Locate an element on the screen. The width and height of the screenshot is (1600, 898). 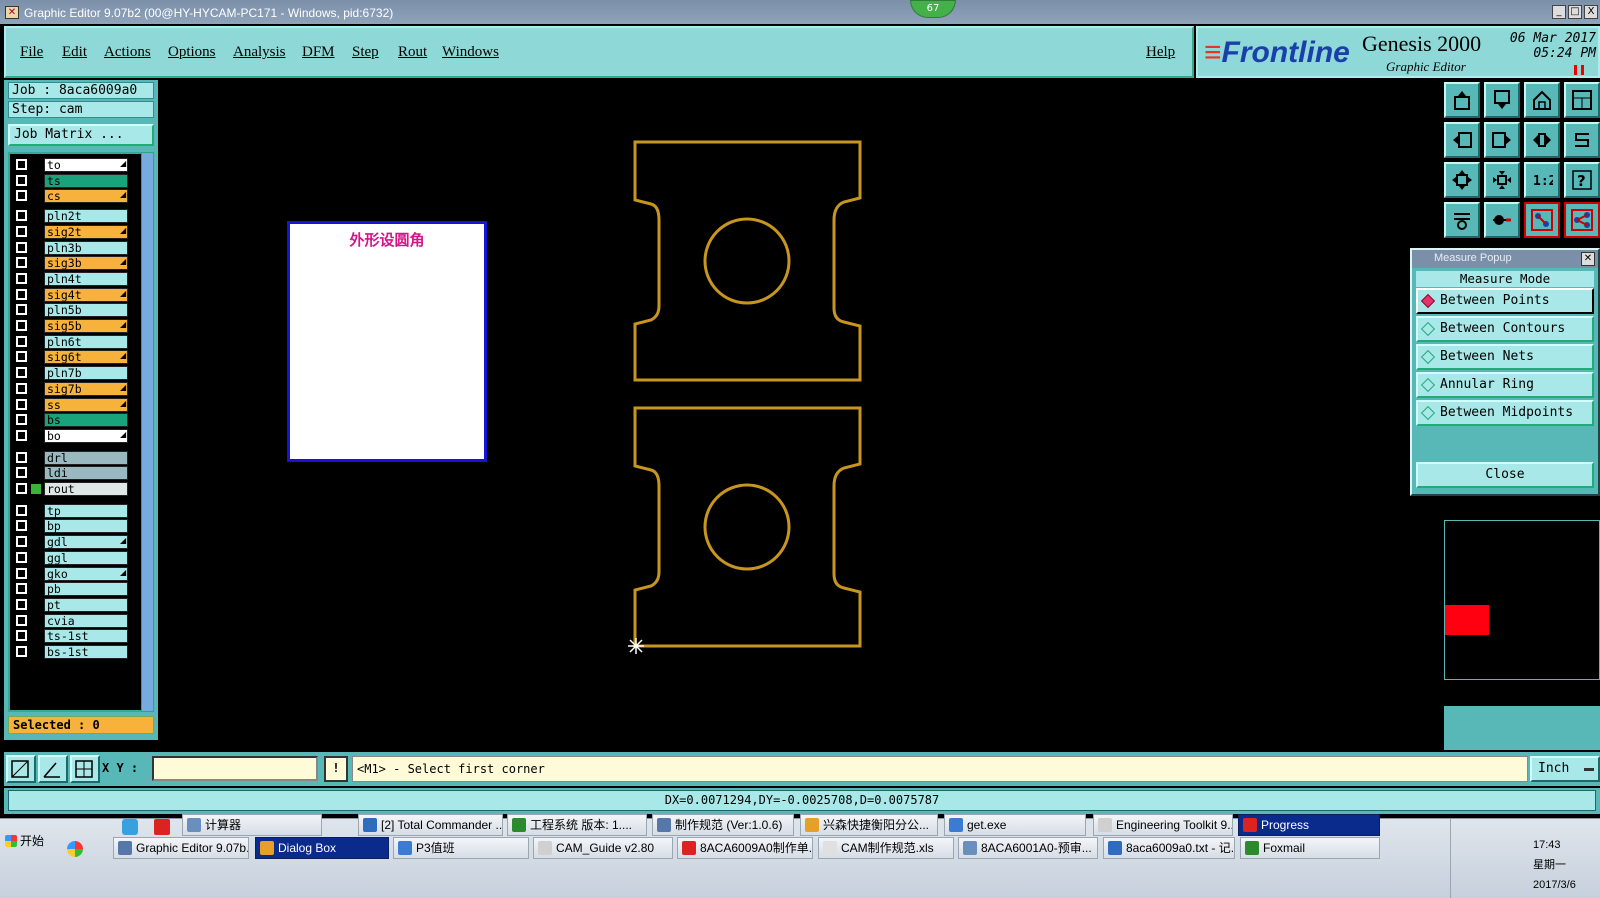
help-question-icon: ? is located at coordinates (1582, 180).